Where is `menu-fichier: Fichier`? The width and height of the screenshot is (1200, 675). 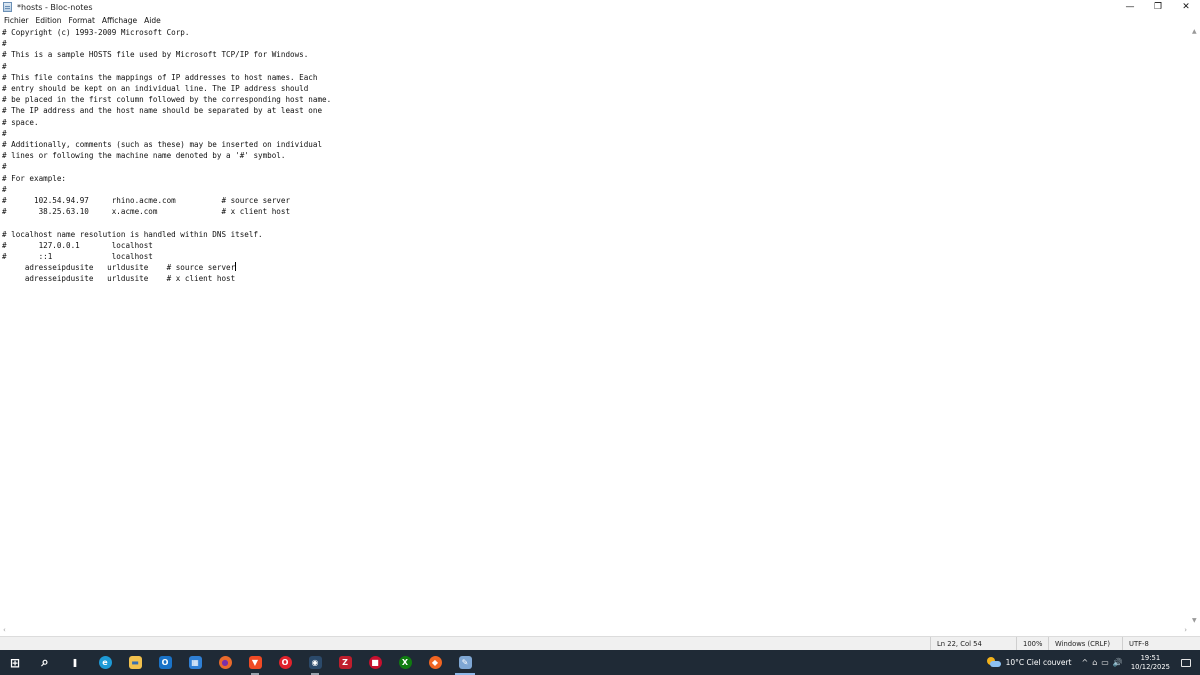 menu-fichier: Fichier is located at coordinates (16, 20).